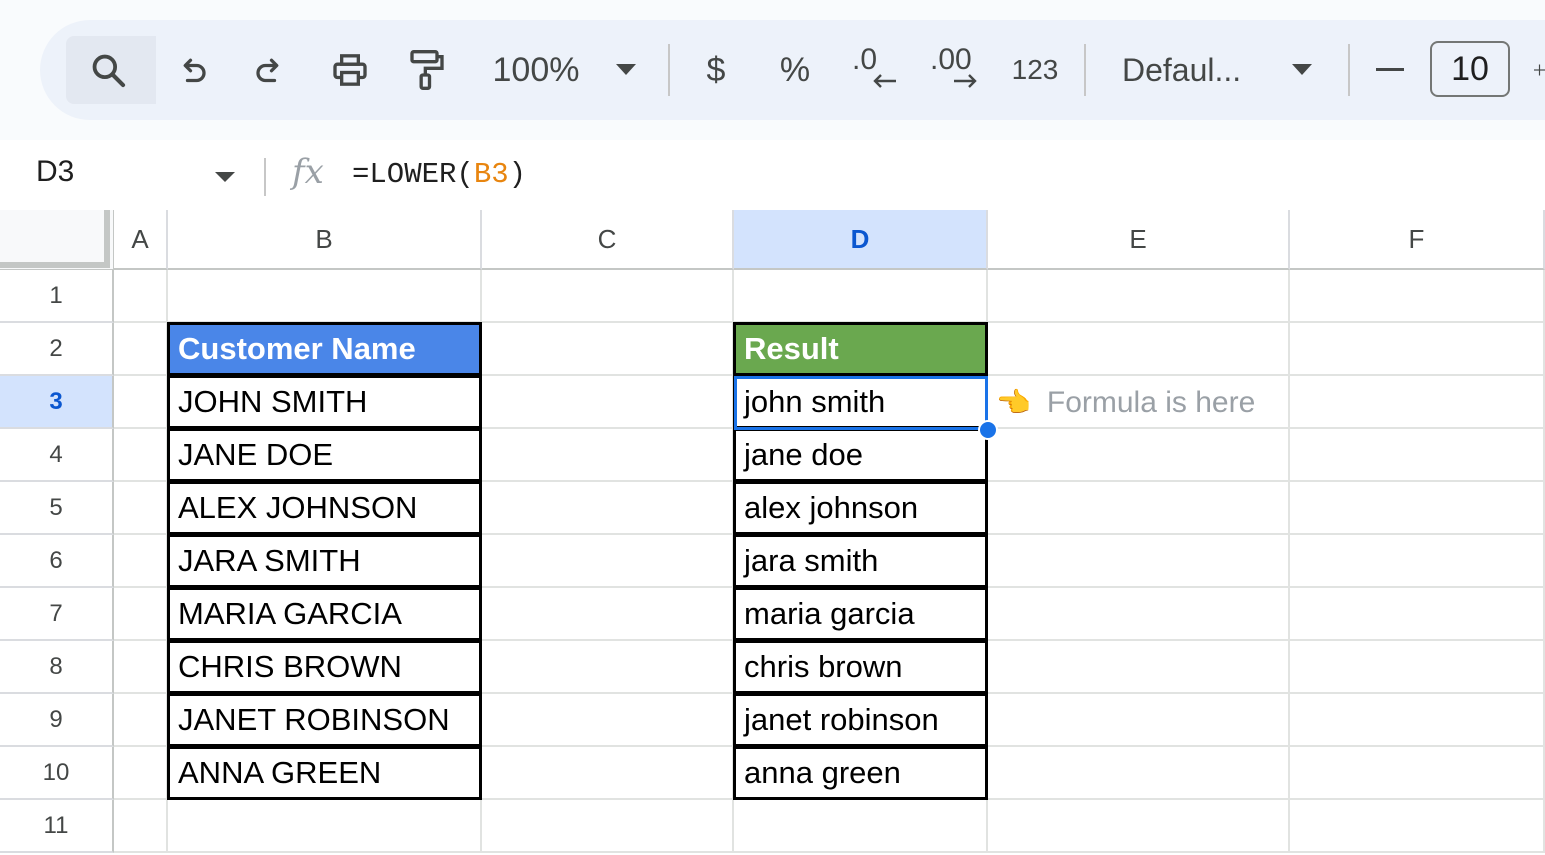  What do you see at coordinates (57, 720) in the screenshot?
I see `row-header-9: 9` at bounding box center [57, 720].